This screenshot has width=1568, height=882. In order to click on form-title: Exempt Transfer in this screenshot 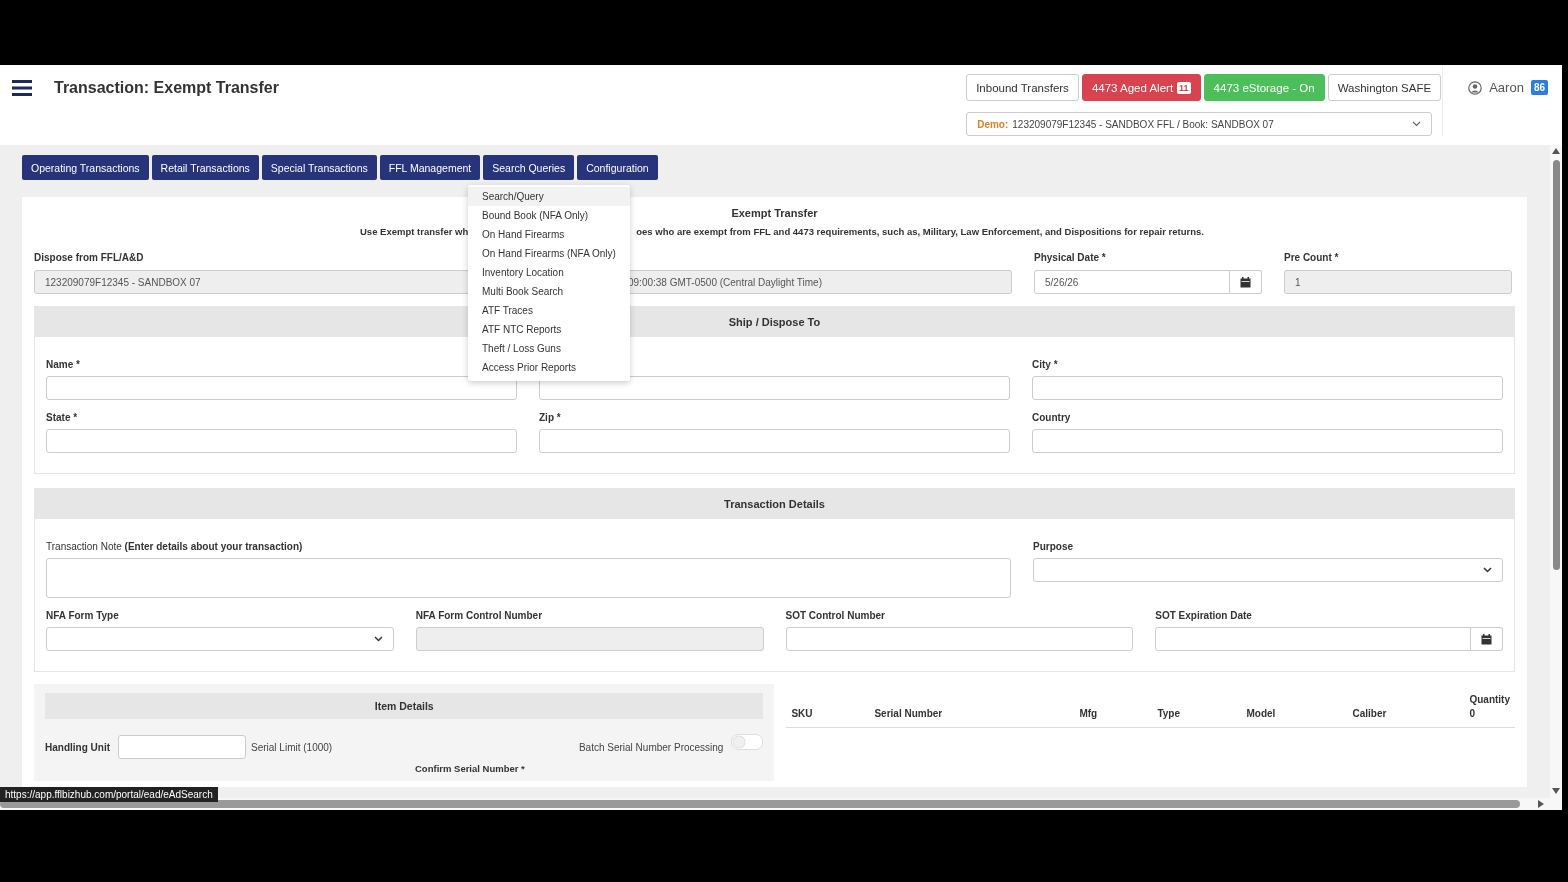, I will do `click(774, 214)`.